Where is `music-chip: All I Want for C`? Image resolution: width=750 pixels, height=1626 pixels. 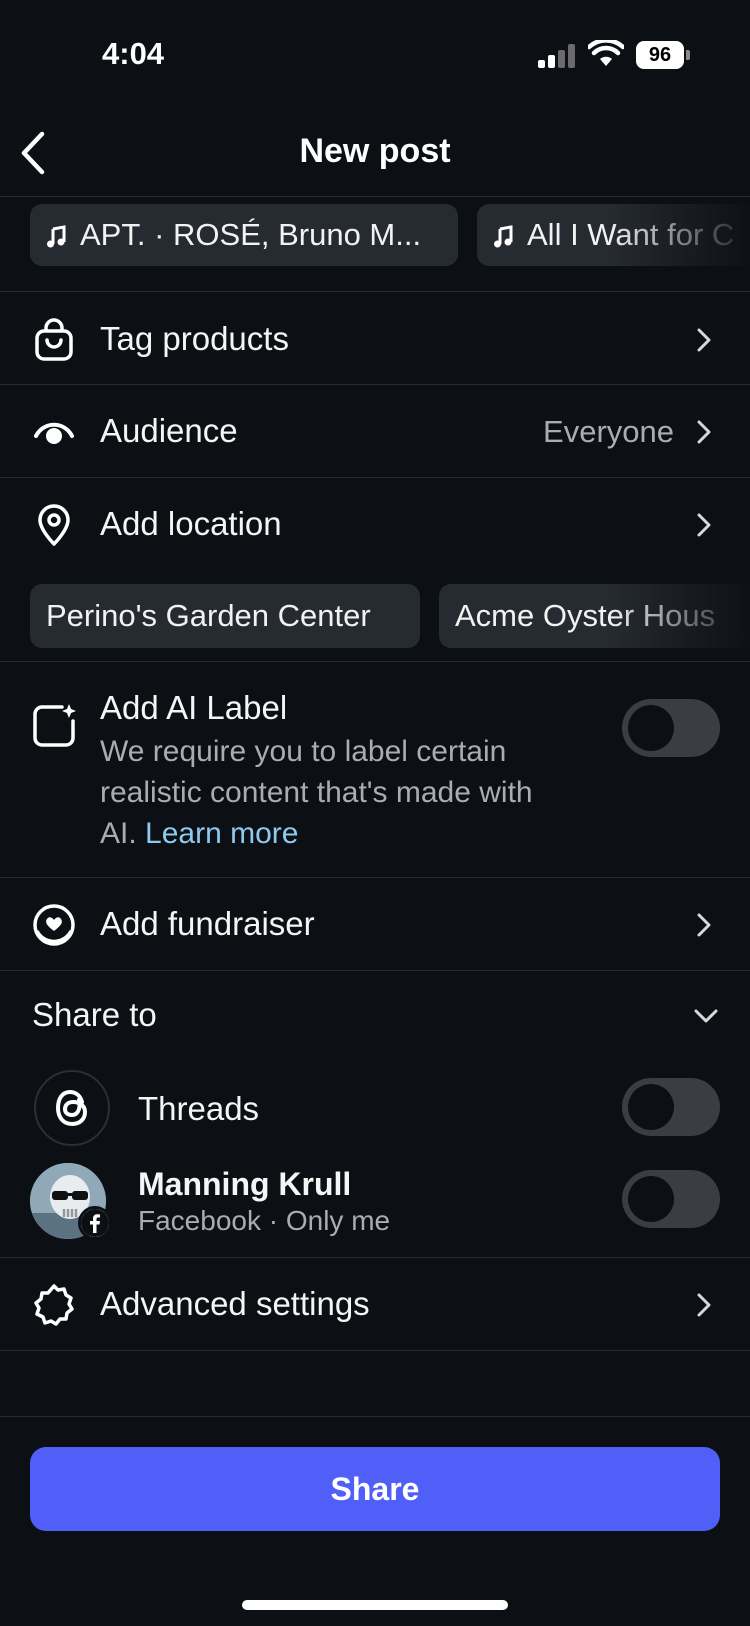 music-chip: All I Want for C is located at coordinates (613, 235).